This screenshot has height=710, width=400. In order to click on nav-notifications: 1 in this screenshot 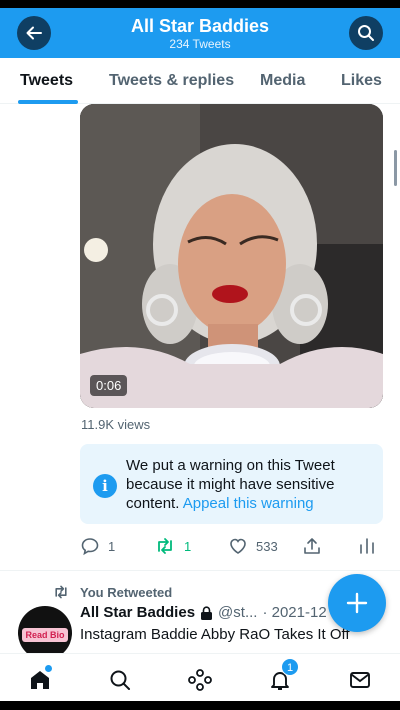, I will do `click(282, 676)`.